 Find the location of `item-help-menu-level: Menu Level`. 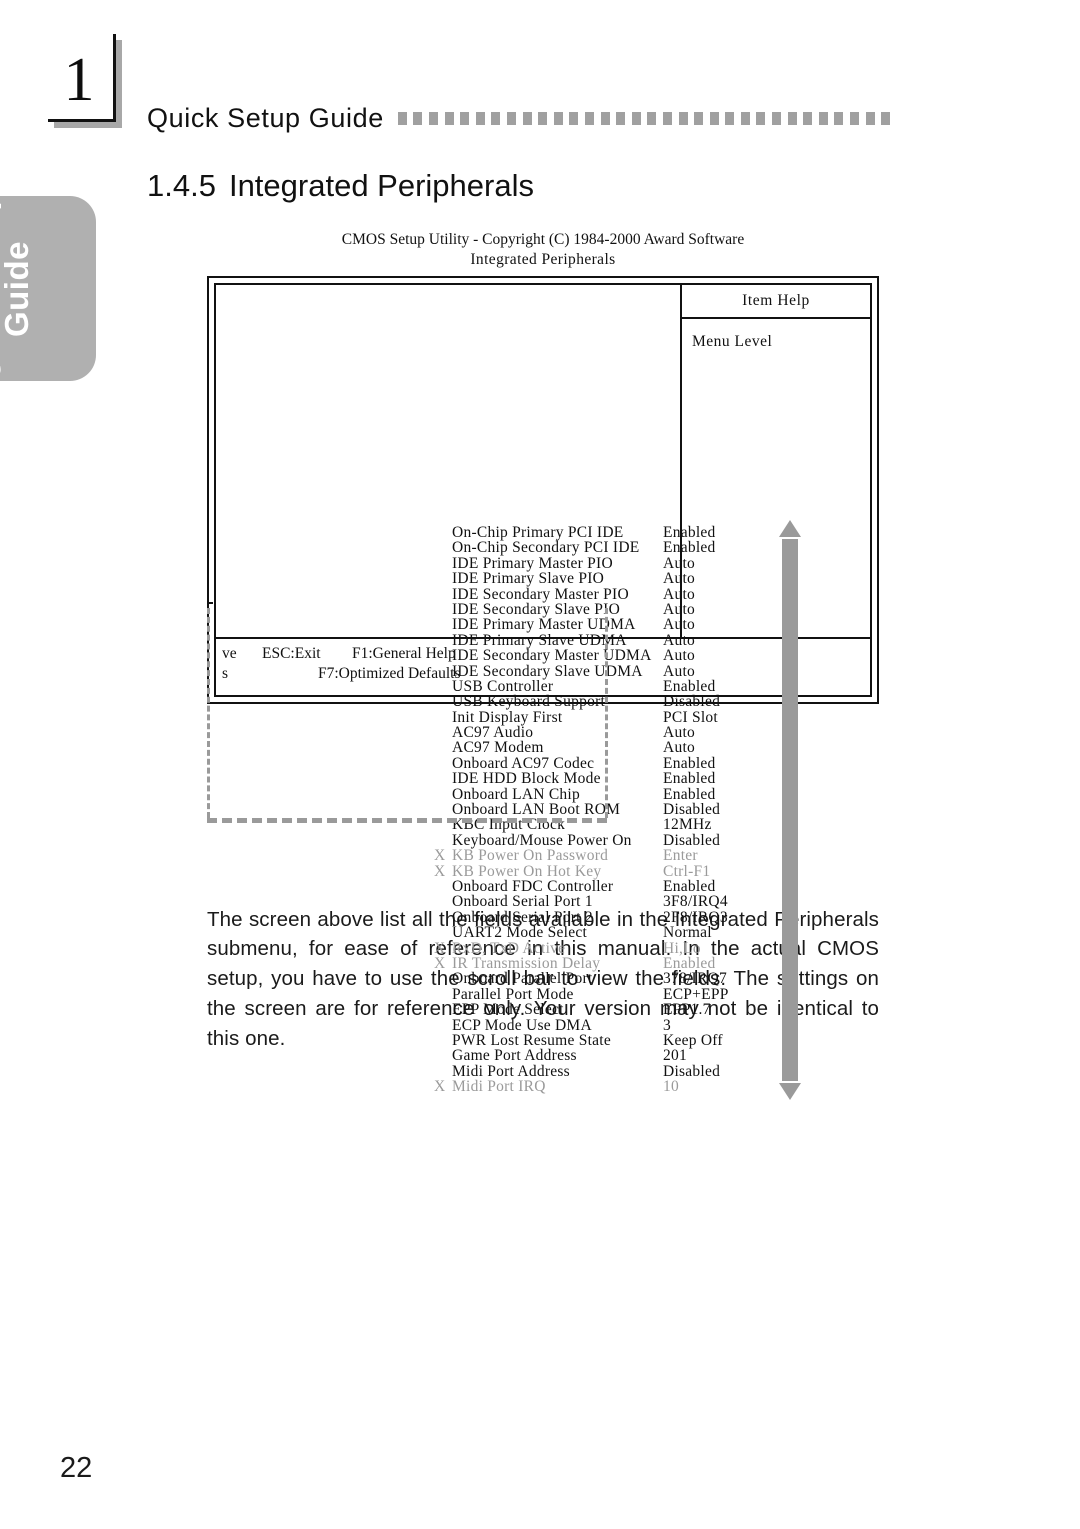

item-help-menu-level: Menu Level is located at coordinates (732, 341).